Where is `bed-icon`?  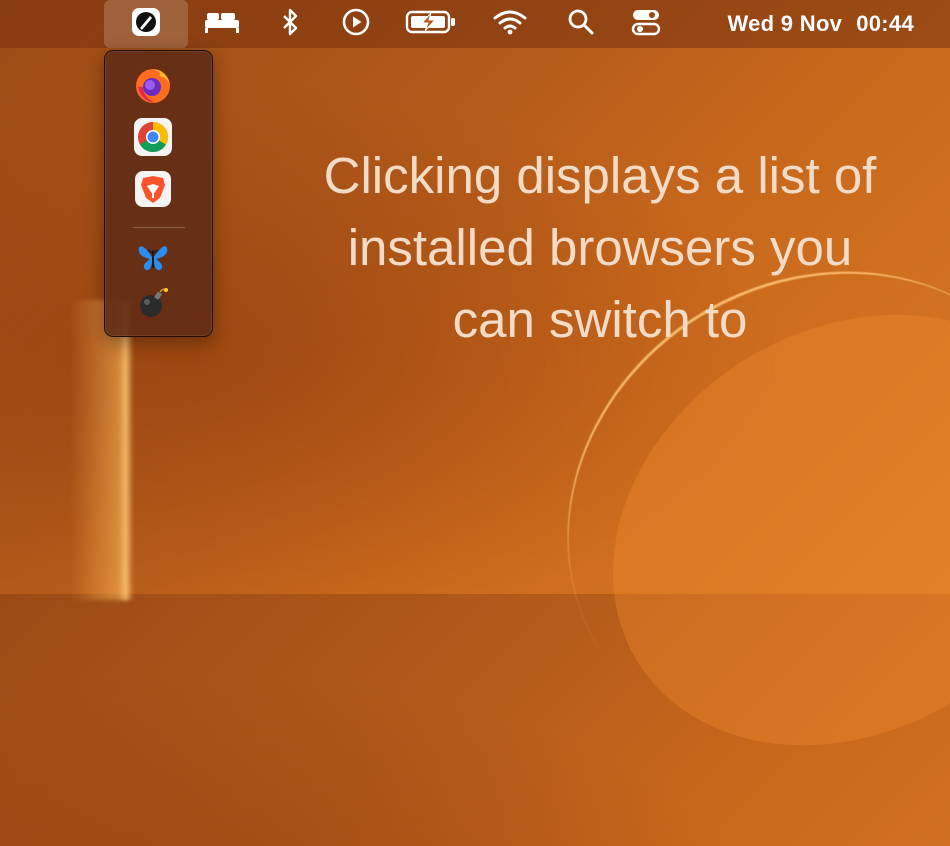 bed-icon is located at coordinates (222, 24).